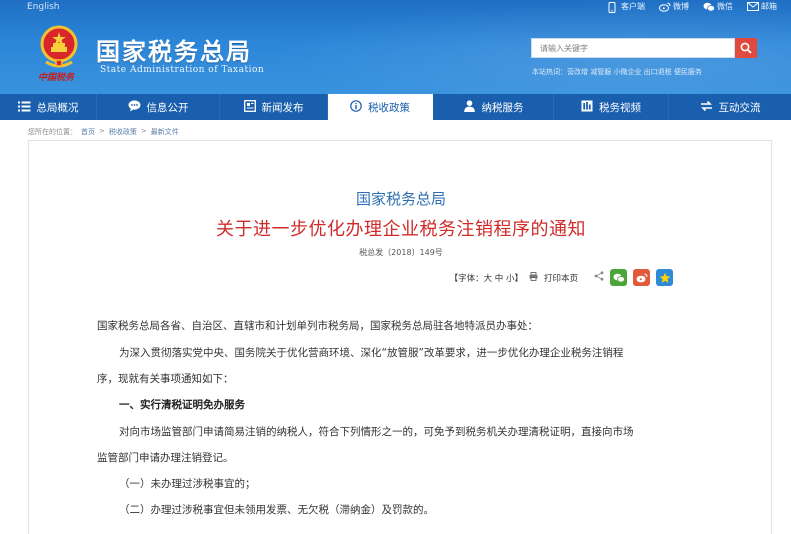 The image size is (791, 534). What do you see at coordinates (24, 107) in the screenshot?
I see `menu-icon` at bounding box center [24, 107].